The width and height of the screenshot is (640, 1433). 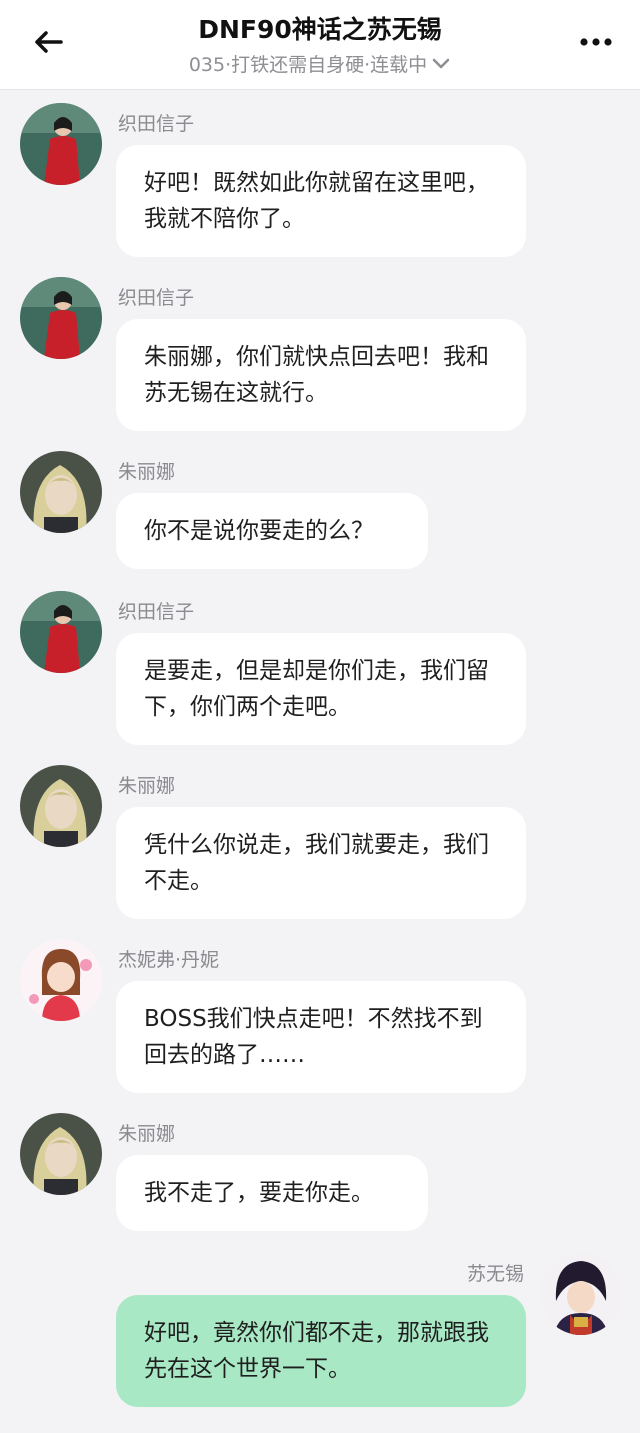 What do you see at coordinates (169, 960) in the screenshot?
I see `sender-name: 杰妮弗·丹妮` at bounding box center [169, 960].